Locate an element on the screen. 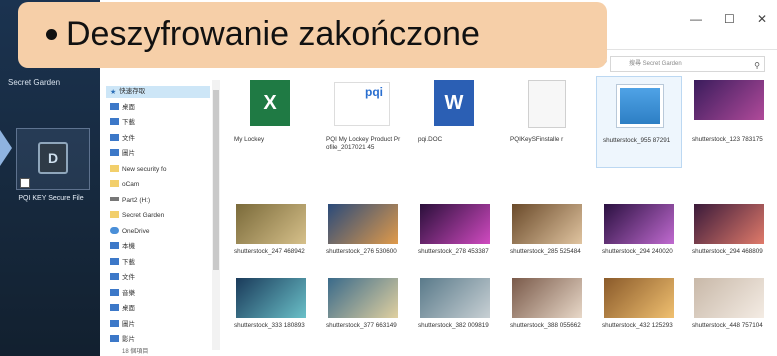 This screenshot has height=356, width=777. star-icon: ★ is located at coordinates (113, 92).